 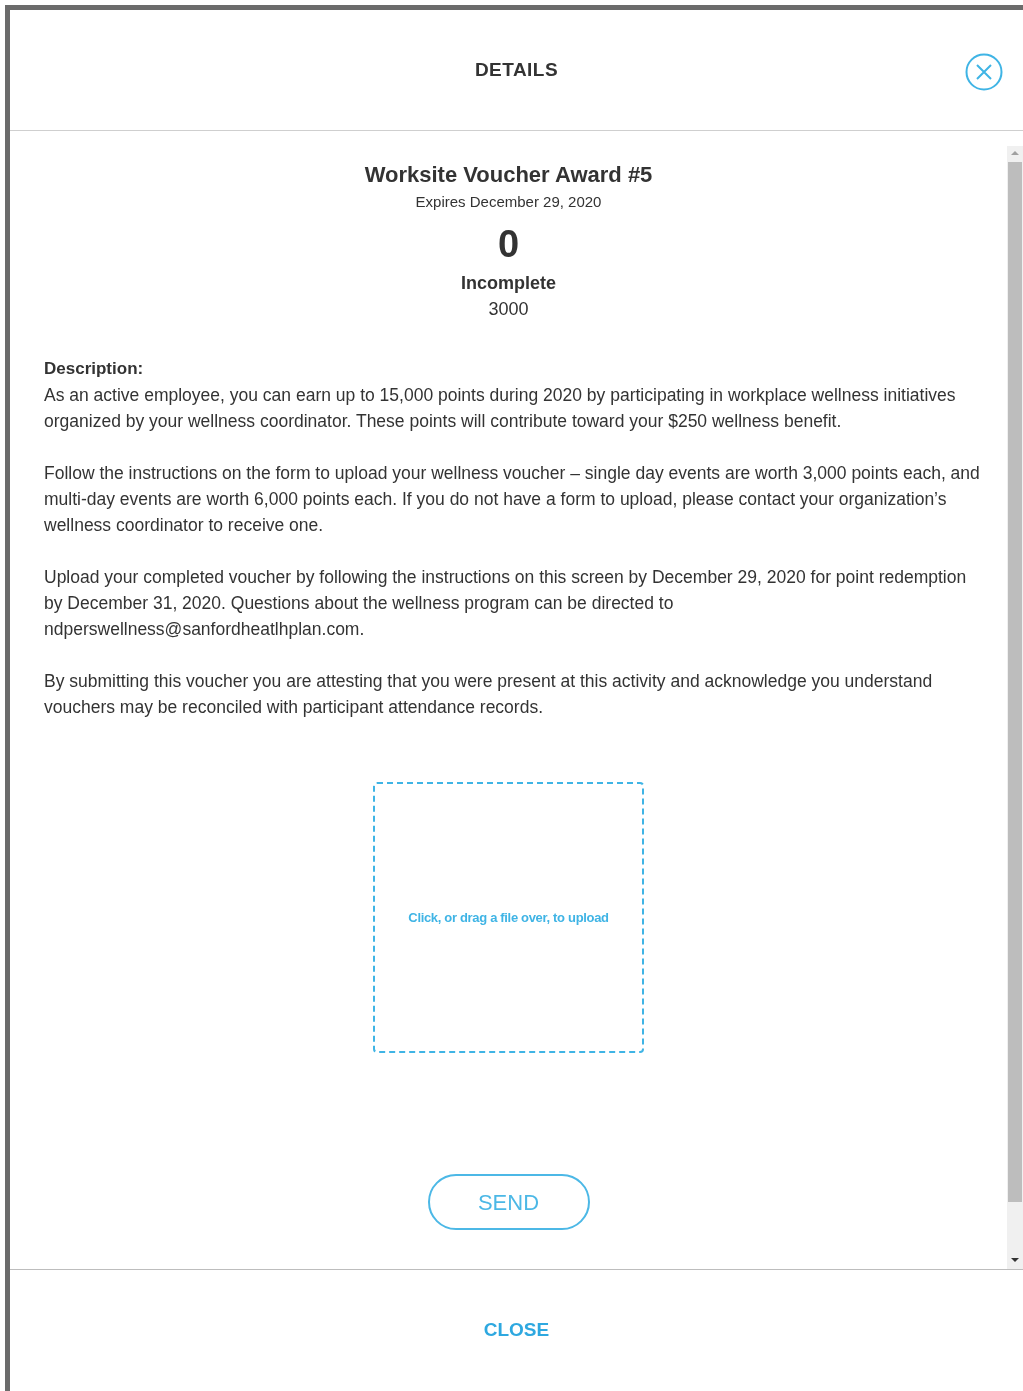 I want to click on target-points: 3000, so click(x=508, y=309).